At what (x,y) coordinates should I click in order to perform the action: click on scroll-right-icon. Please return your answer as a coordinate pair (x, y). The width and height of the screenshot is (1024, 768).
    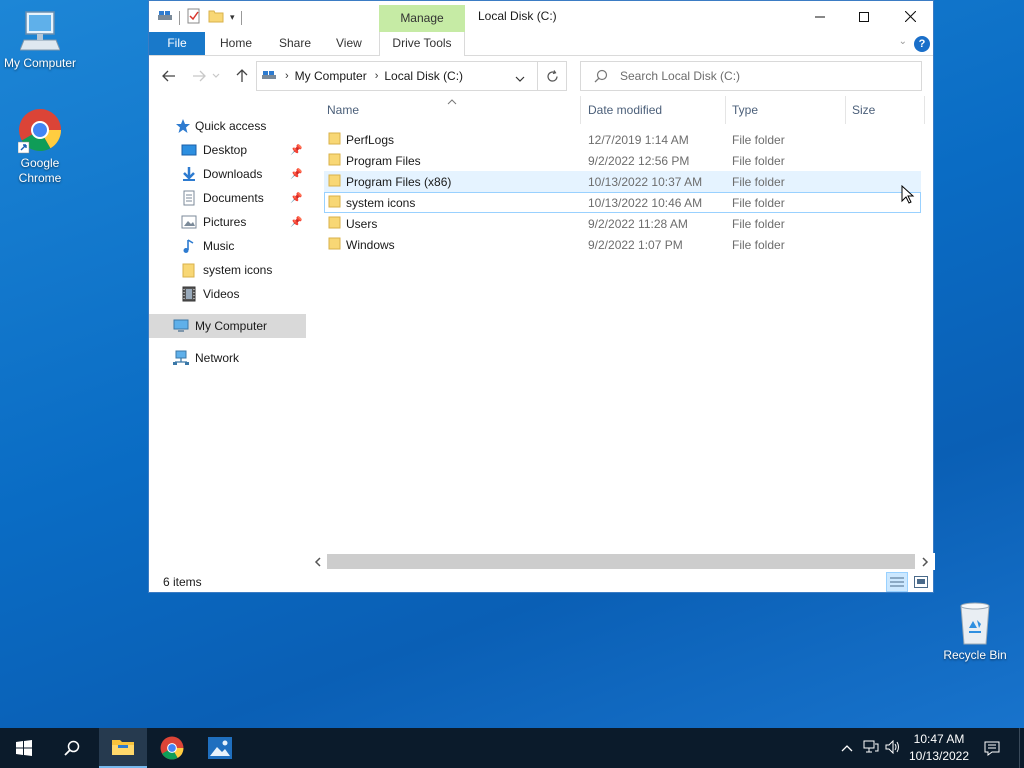
    Looking at the image, I should click on (925, 562).